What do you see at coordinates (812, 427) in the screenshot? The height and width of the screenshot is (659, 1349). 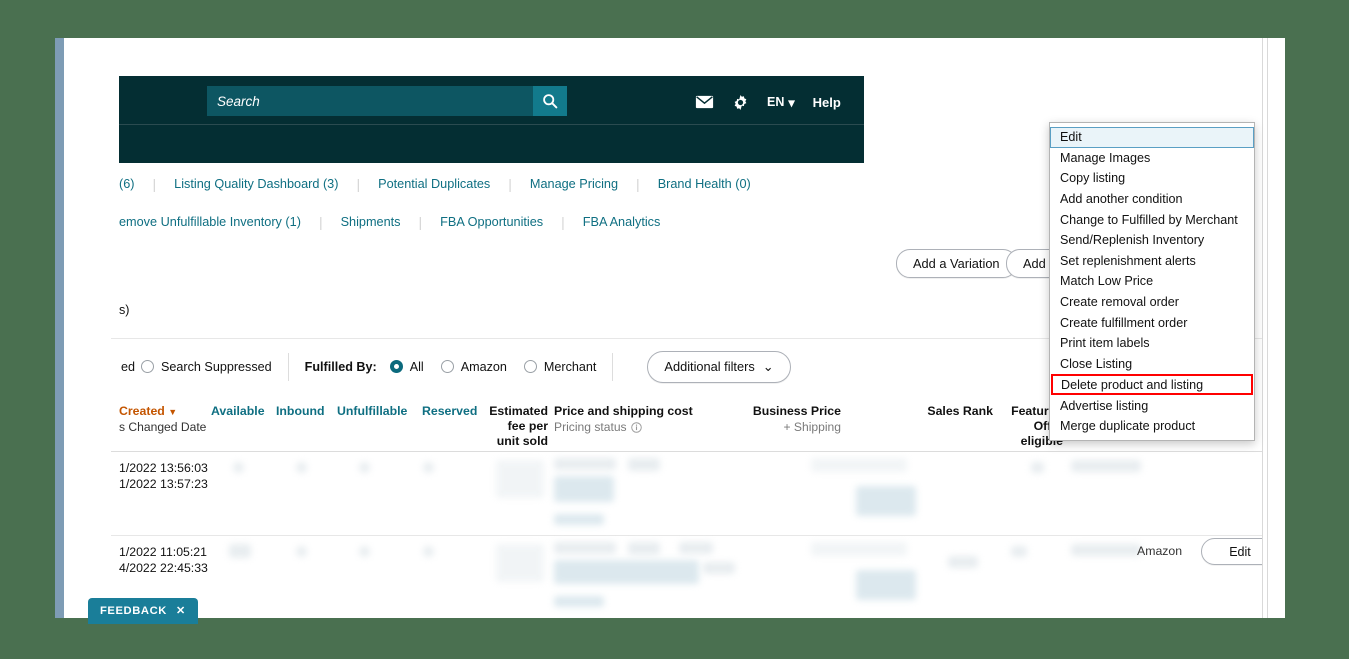 I see `column-header-business-price-shipping: + Shipping` at bounding box center [812, 427].